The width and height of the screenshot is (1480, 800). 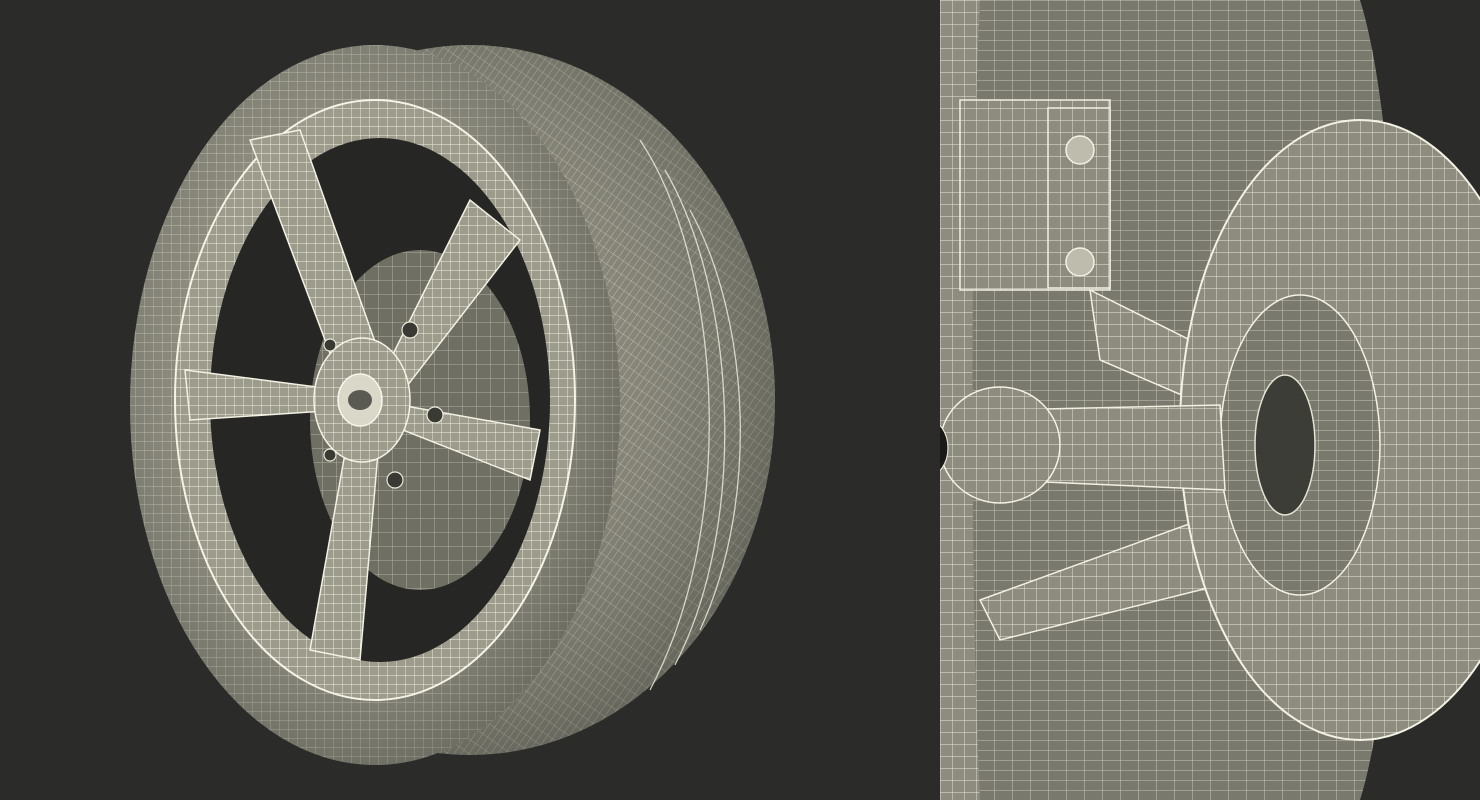 I want to click on hub-center, so click(x=1285, y=445).